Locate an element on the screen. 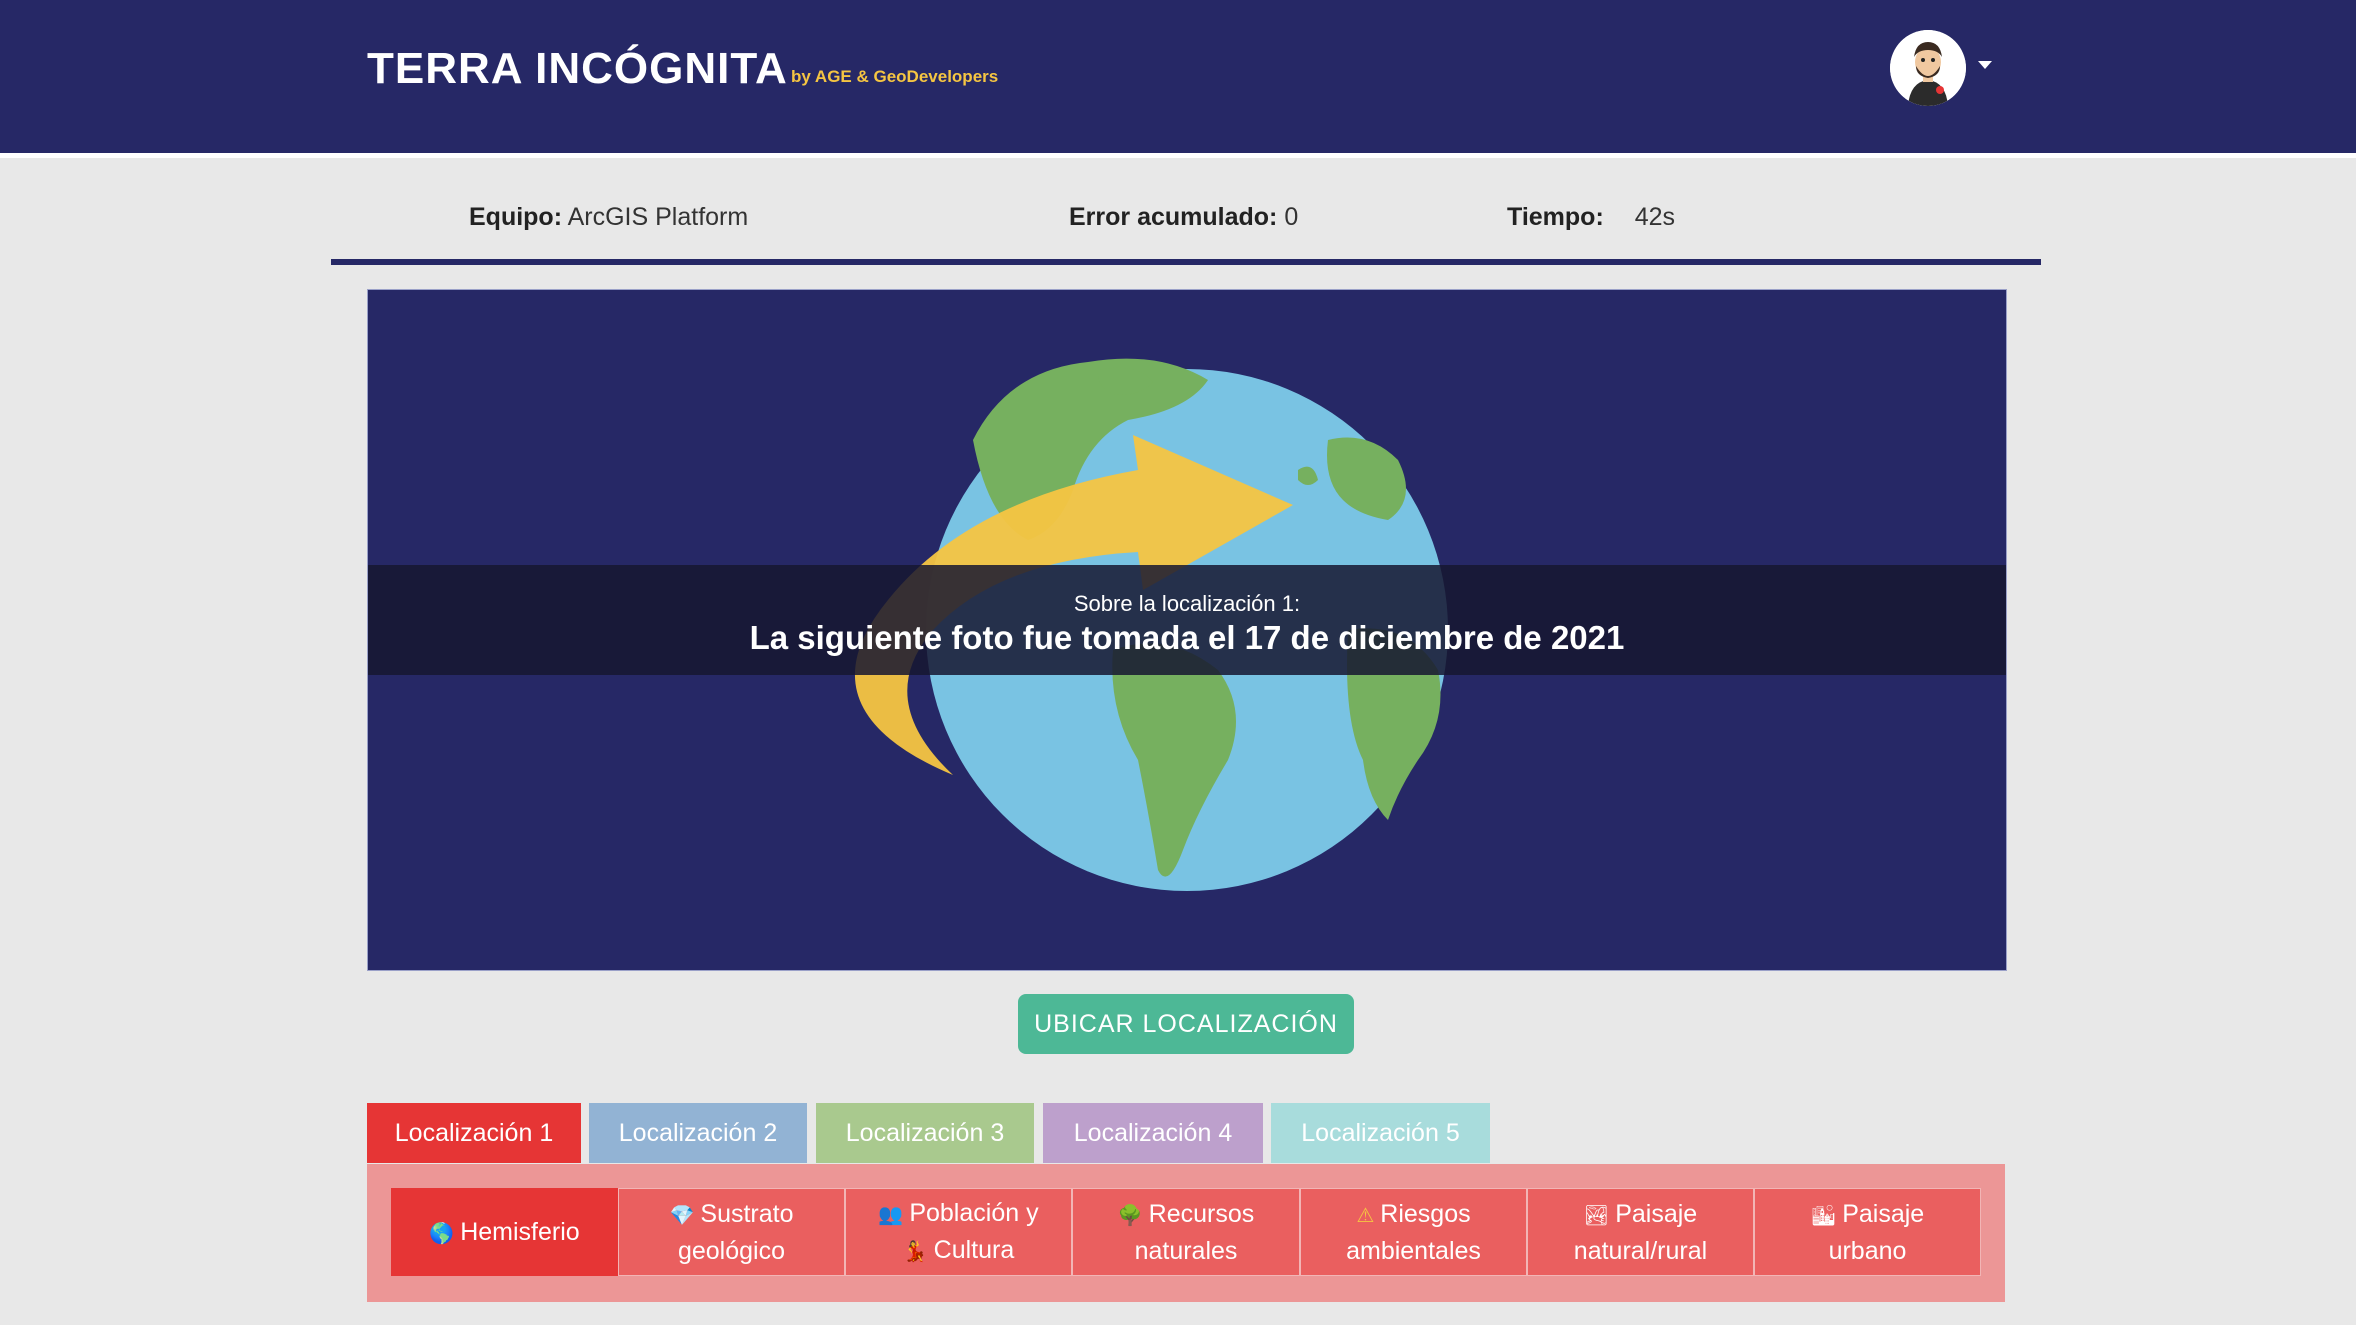 The width and height of the screenshot is (2356, 1325). time-value: 42s is located at coordinates (1655, 217).